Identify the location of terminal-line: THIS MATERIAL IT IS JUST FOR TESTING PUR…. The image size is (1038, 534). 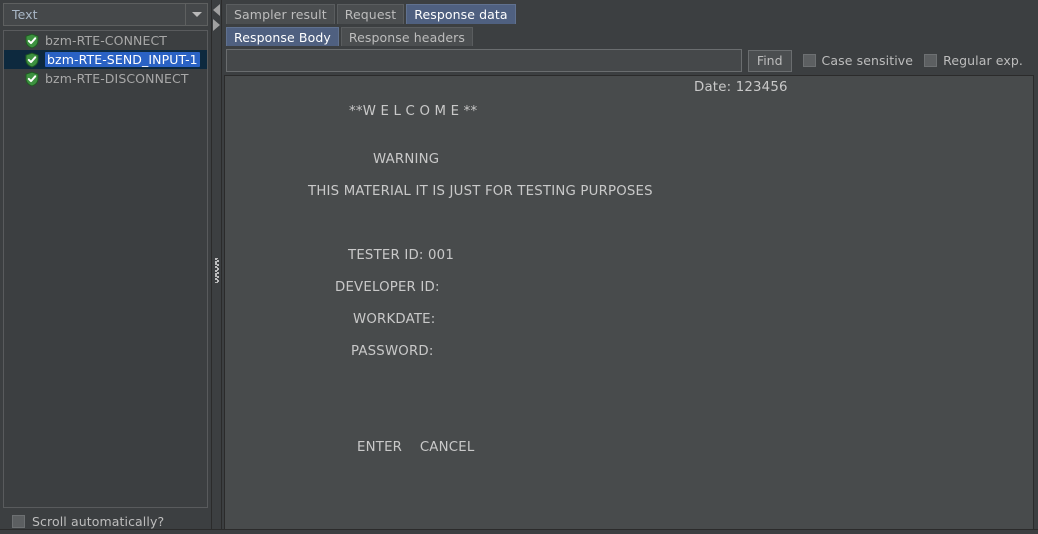
(480, 191).